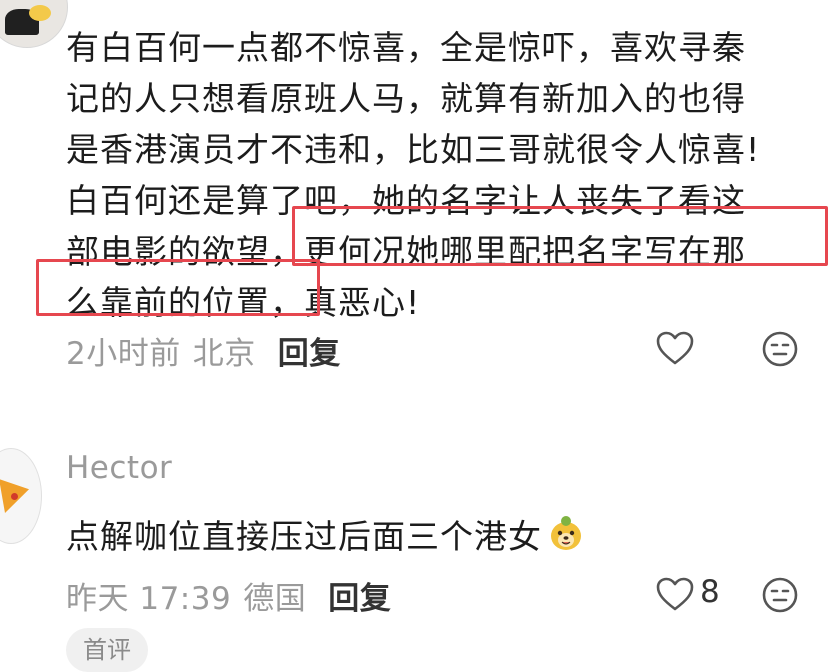  I want to click on comment-line: 有白百何一点都不惊喜，全是惊吓，喜欢寻秦, so click(406, 47).